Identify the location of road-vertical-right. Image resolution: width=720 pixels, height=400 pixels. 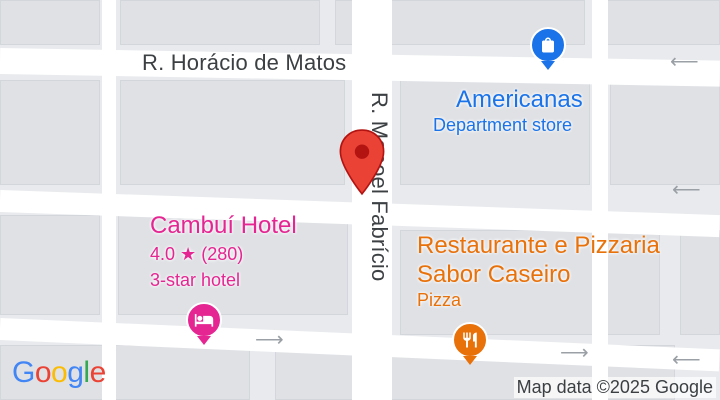
(600, 200).